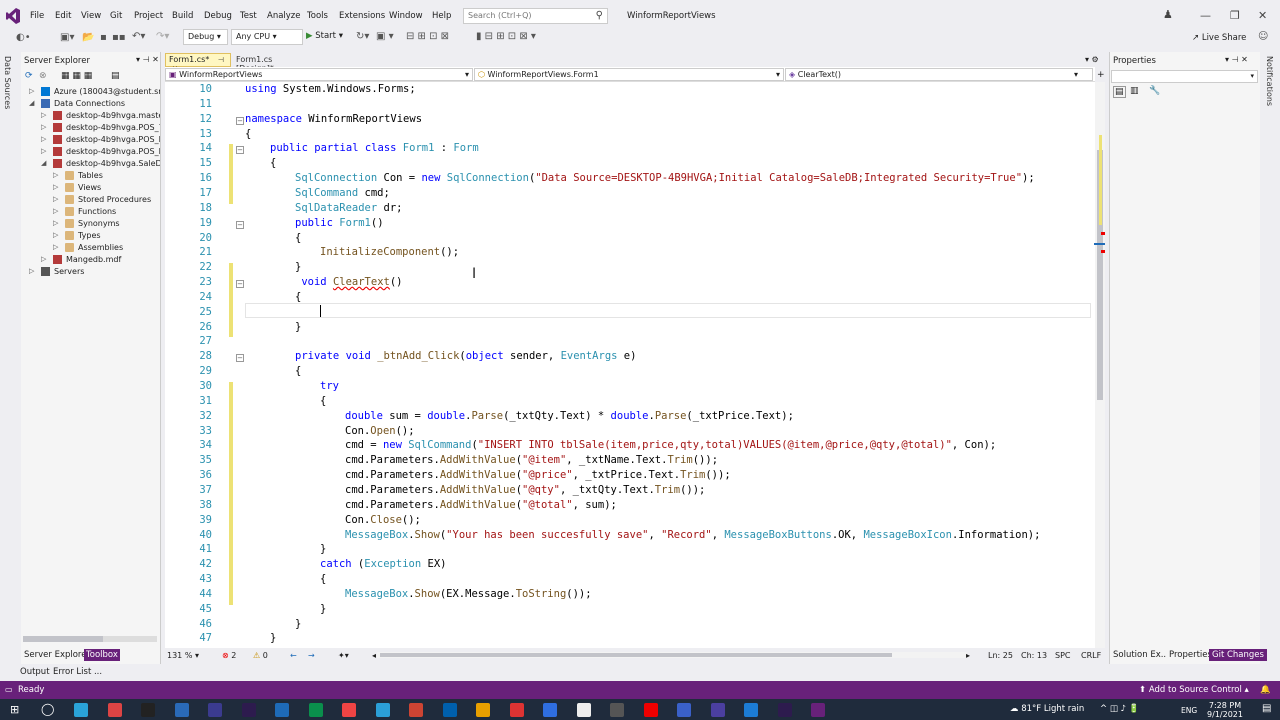 The height and width of the screenshot is (720, 1280). What do you see at coordinates (383, 564) in the screenshot?
I see `code-line: catch (Exception EX)` at bounding box center [383, 564].